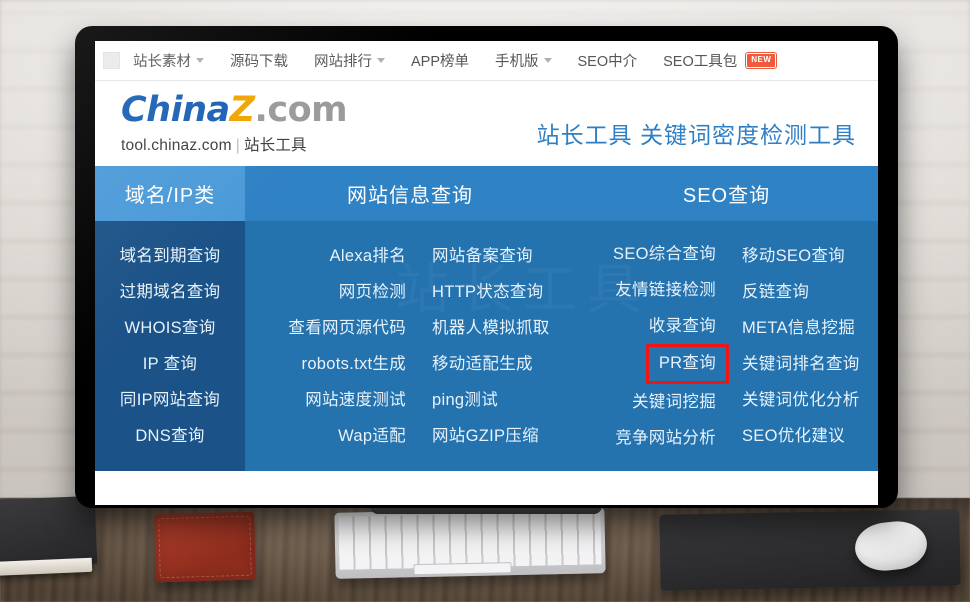  I want to click on tool-link-same-ip-sites: 同IP网站查询, so click(170, 400).